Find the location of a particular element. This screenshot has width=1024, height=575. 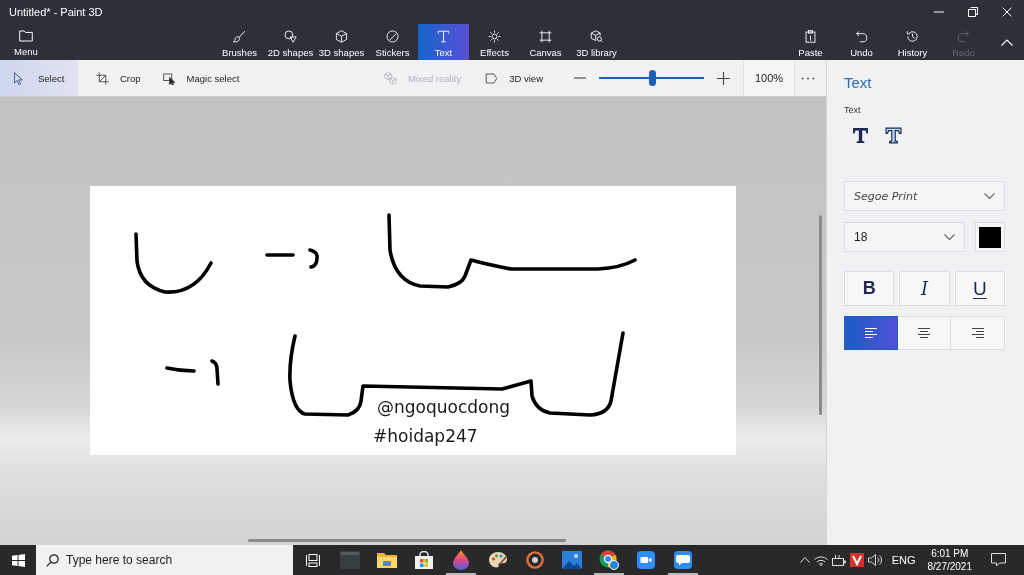

ribbon-tool-tab: Effects is located at coordinates (494, 42).